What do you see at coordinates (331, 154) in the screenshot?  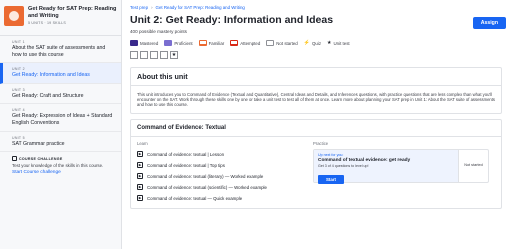 I see `up-next-label: Up next for you:` at bounding box center [331, 154].